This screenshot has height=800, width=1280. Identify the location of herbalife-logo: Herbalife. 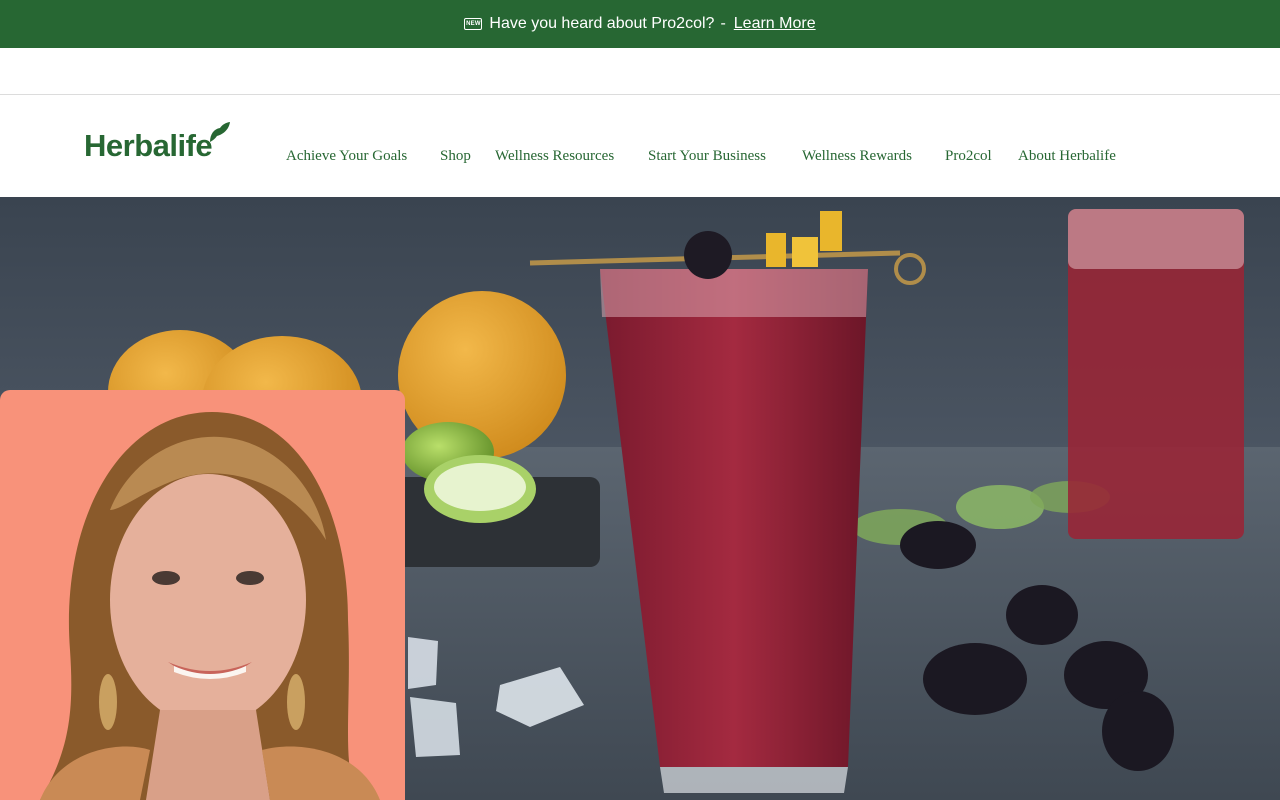
(157, 141).